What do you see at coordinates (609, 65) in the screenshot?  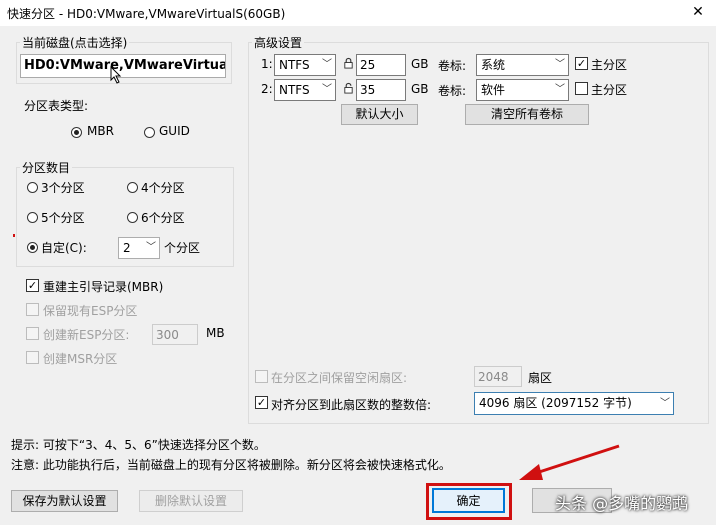 I see `row1-primary-label: 主分区` at bounding box center [609, 65].